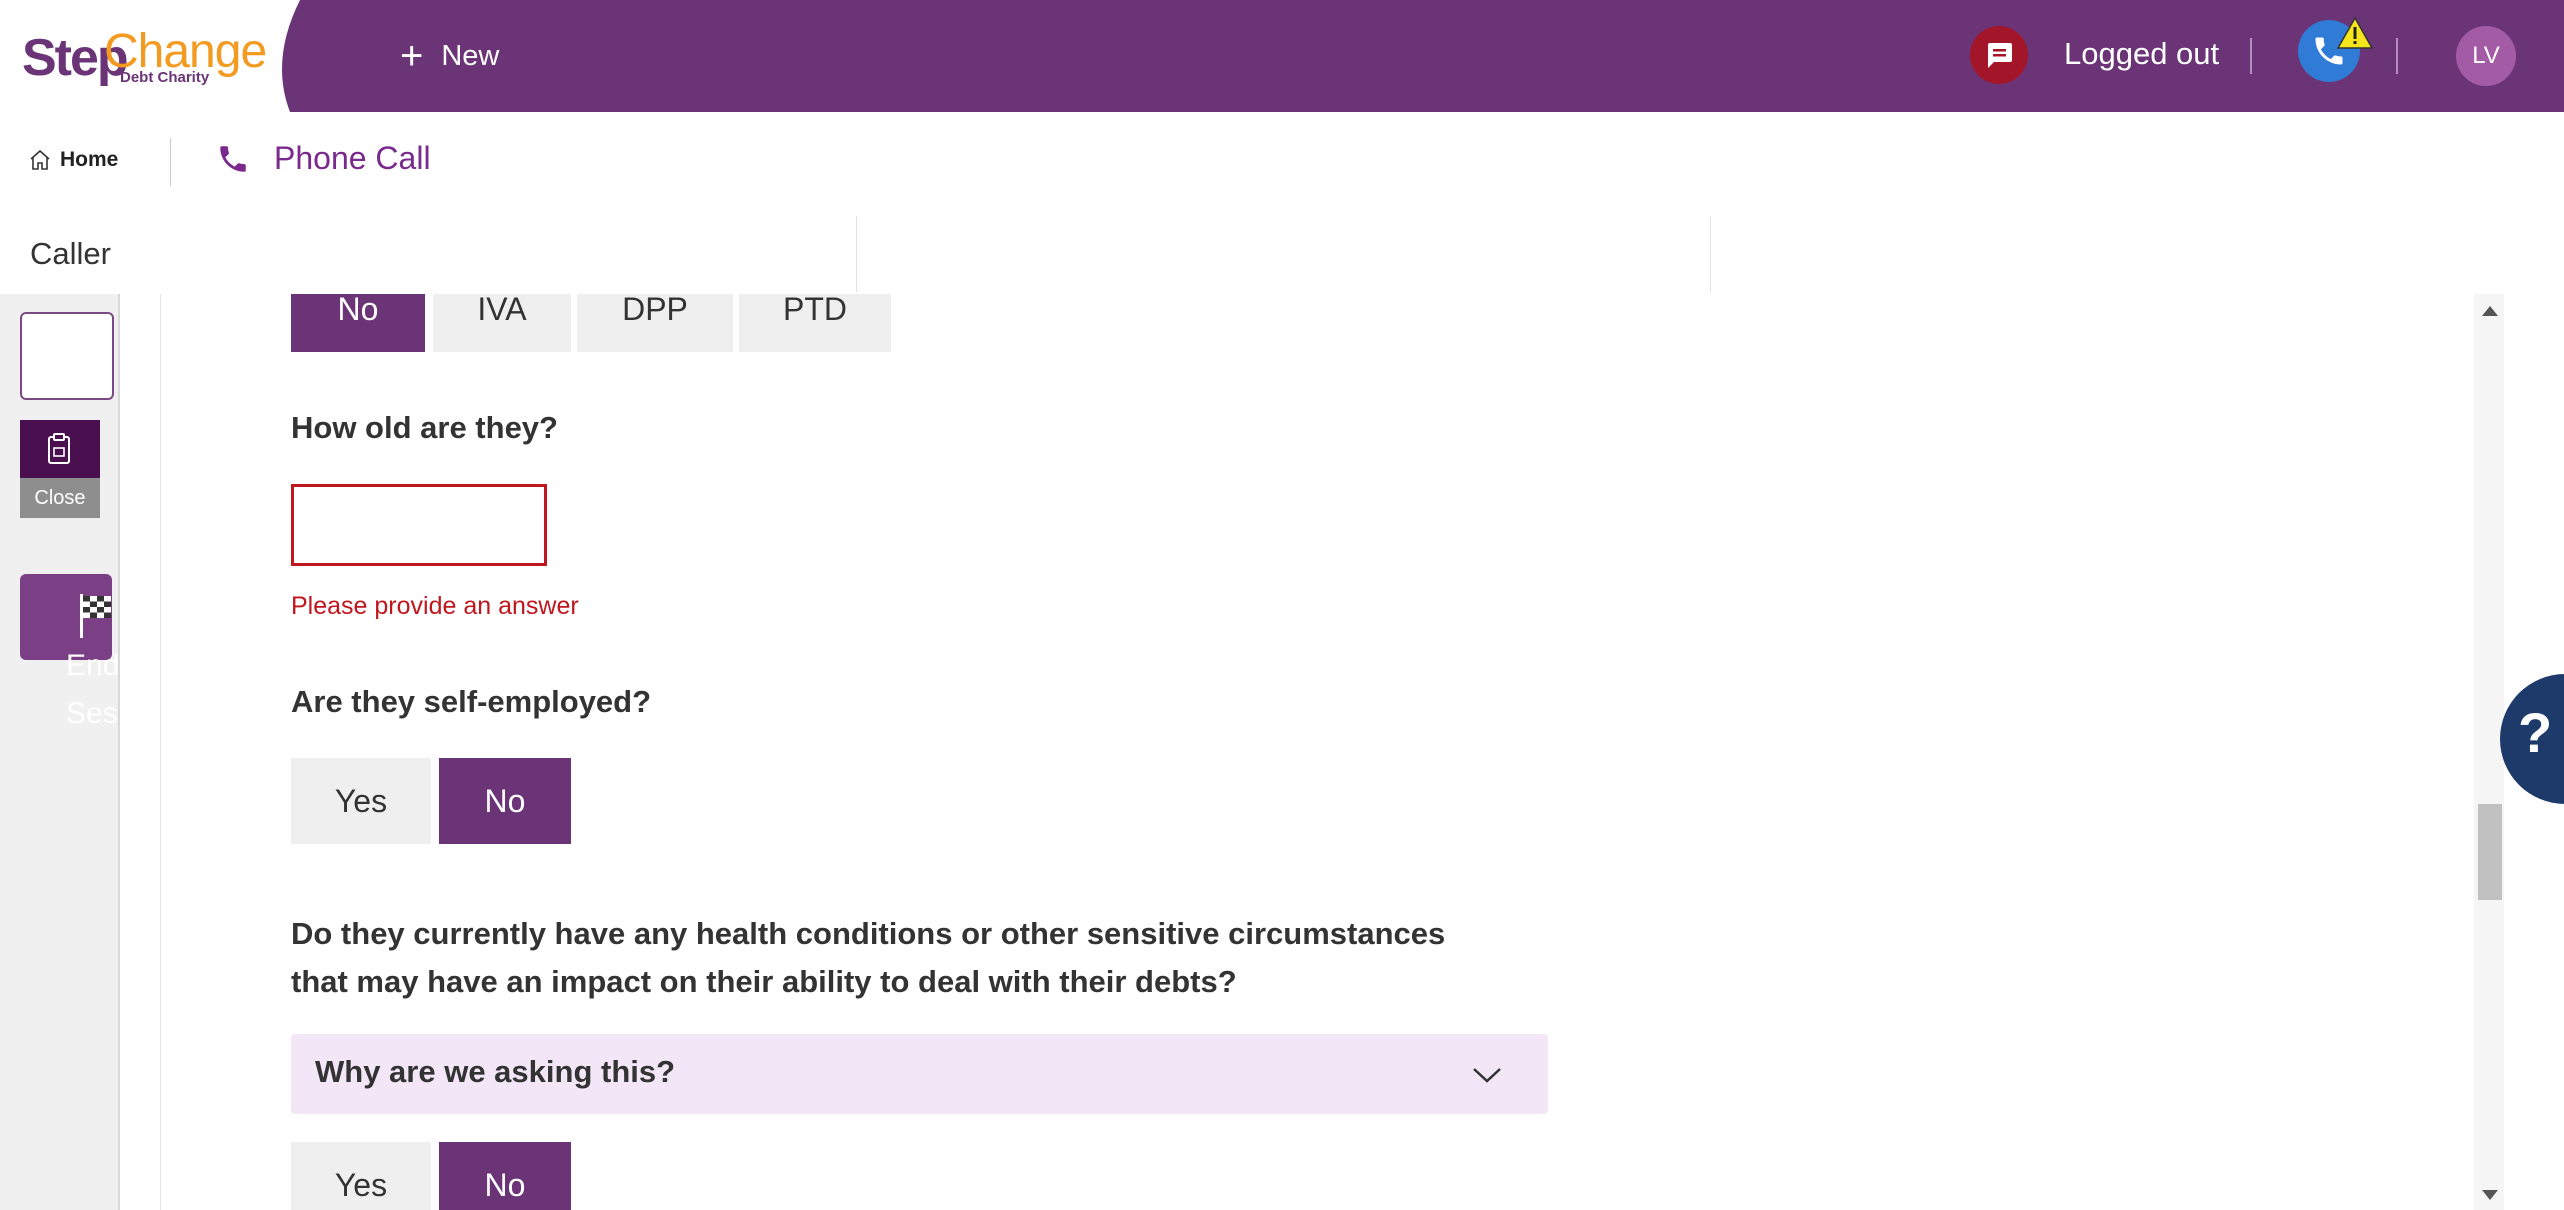 This screenshot has width=2564, height=1210. Describe the element at coordinates (2141, 54) in the screenshot. I see `presence-status: Logged out` at that location.